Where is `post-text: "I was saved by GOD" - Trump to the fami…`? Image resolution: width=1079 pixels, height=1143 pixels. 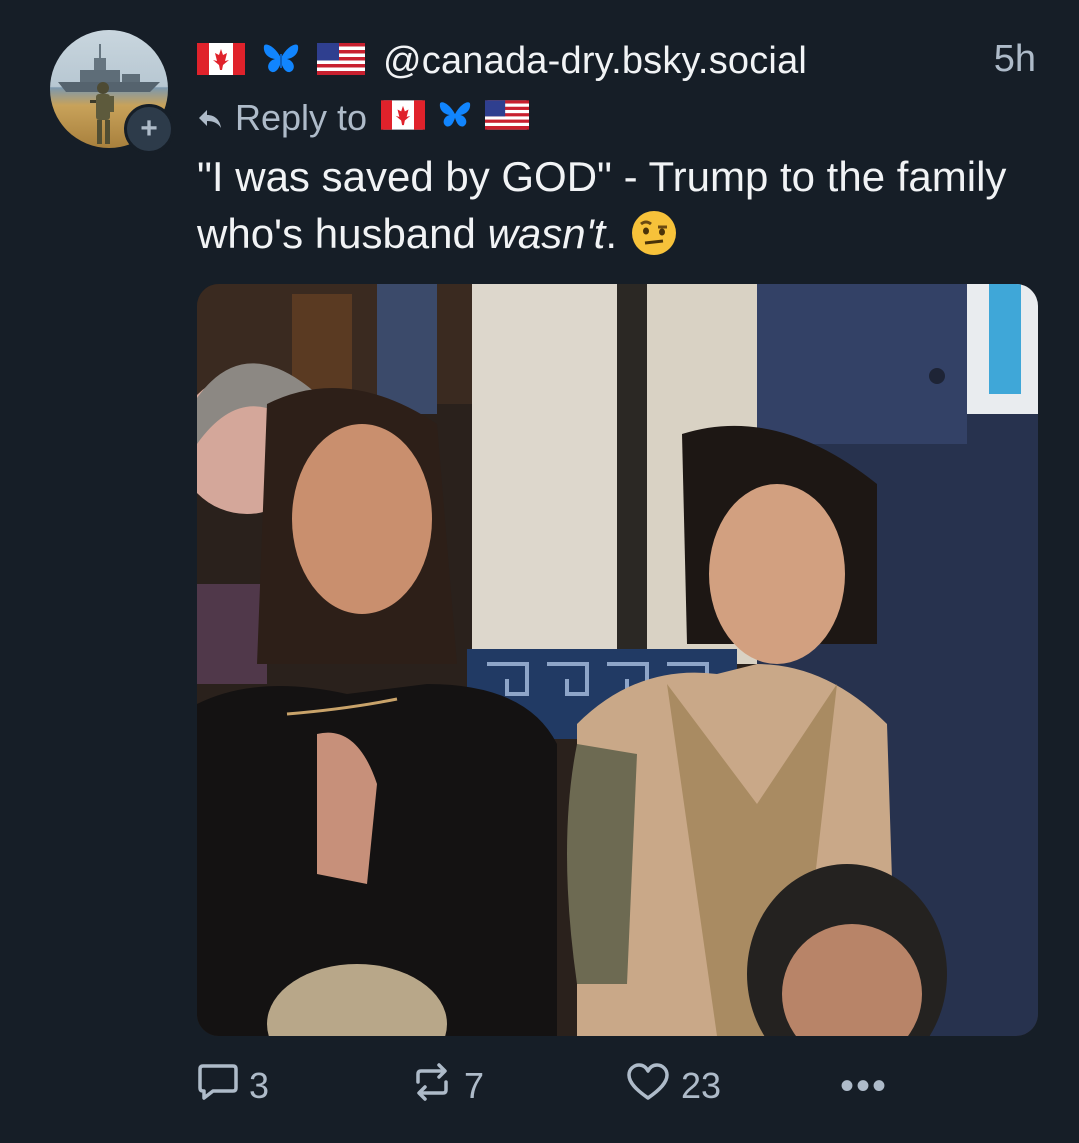 post-text: "I was saved by GOD" - Trump to the fami… is located at coordinates (612, 209).